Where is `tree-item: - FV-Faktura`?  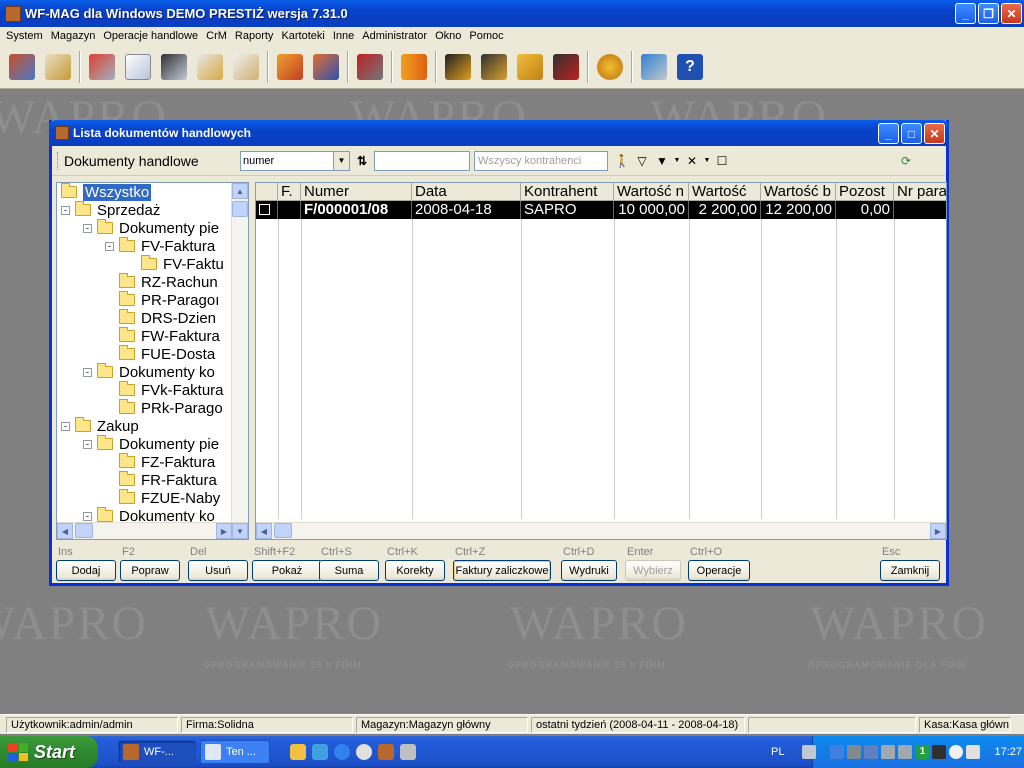
tree-item: - FV-Faktura is located at coordinates (160, 246).